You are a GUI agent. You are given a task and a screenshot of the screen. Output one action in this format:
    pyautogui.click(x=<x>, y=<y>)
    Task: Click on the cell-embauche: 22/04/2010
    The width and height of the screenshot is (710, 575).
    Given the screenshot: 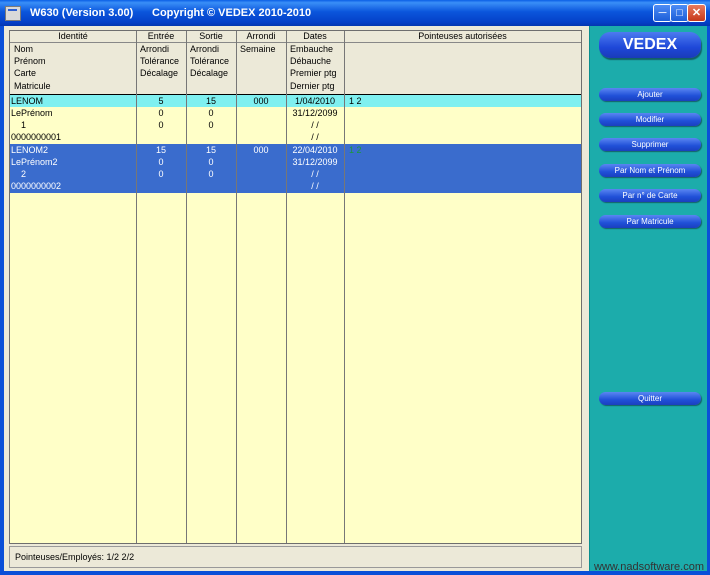 What is the action you would take?
    pyautogui.click(x=315, y=150)
    